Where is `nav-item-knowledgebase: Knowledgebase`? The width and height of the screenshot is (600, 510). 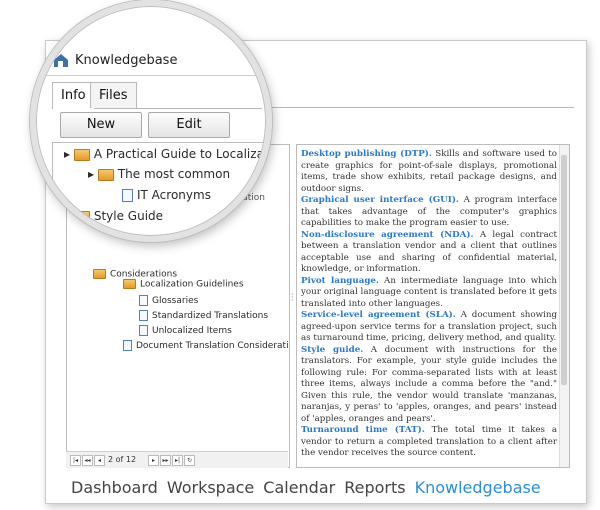 nav-item-knowledgebase: Knowledgebase is located at coordinates (478, 487).